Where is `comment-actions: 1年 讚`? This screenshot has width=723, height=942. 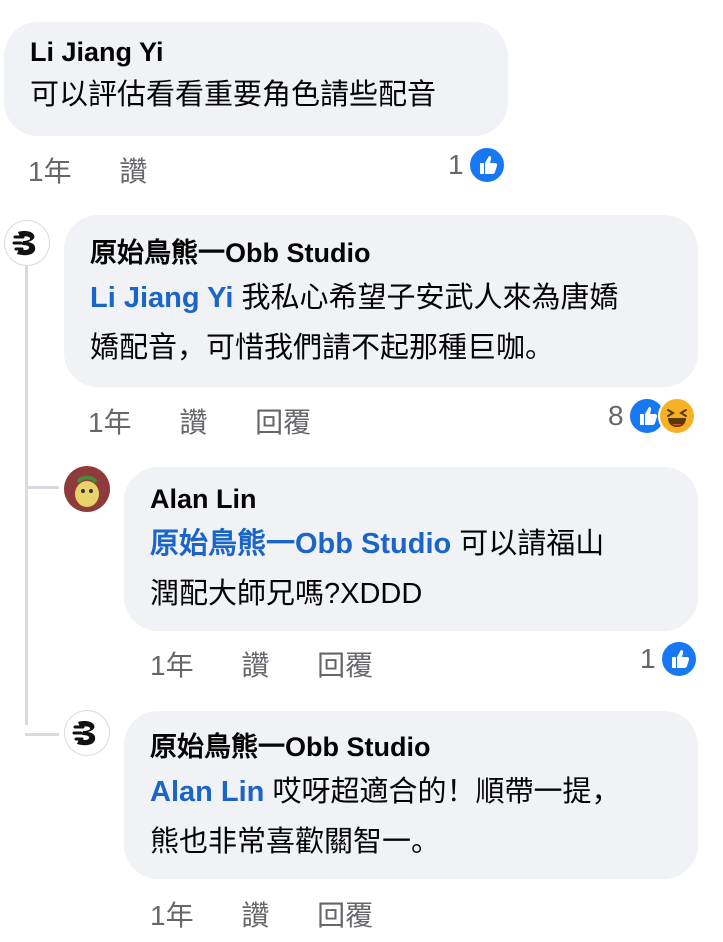 comment-actions: 1年 讚 is located at coordinates (87, 172).